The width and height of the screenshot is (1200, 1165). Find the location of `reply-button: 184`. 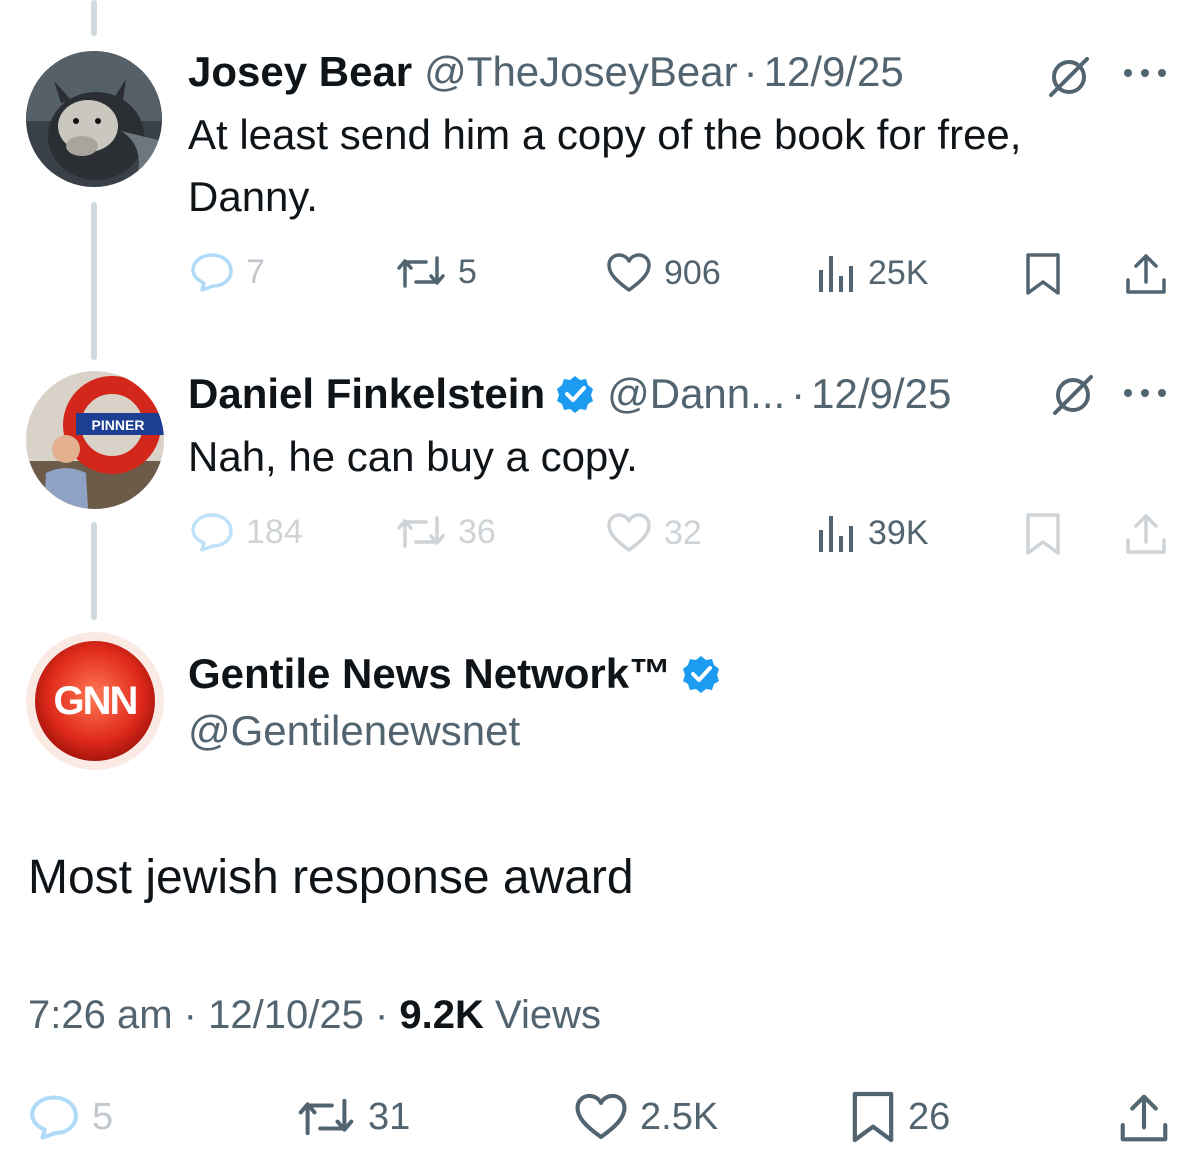

reply-button: 184 is located at coordinates (246, 532).